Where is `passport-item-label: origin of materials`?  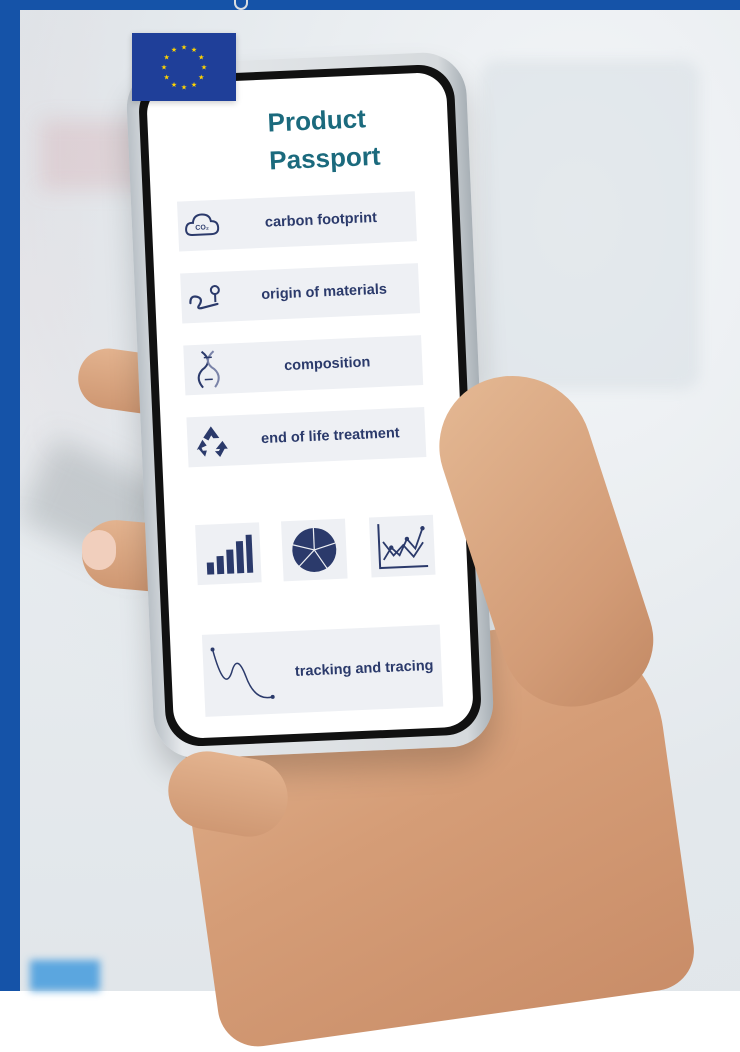
passport-item-label: origin of materials is located at coordinates (324, 292).